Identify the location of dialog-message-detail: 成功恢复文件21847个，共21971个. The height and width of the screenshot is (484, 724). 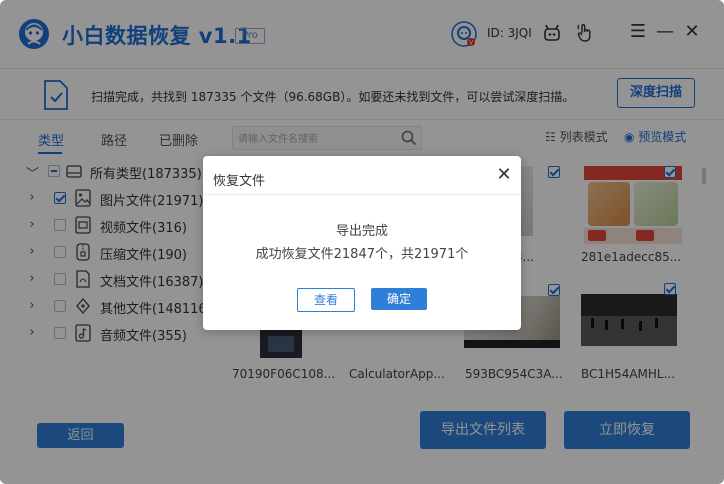
(362, 254).